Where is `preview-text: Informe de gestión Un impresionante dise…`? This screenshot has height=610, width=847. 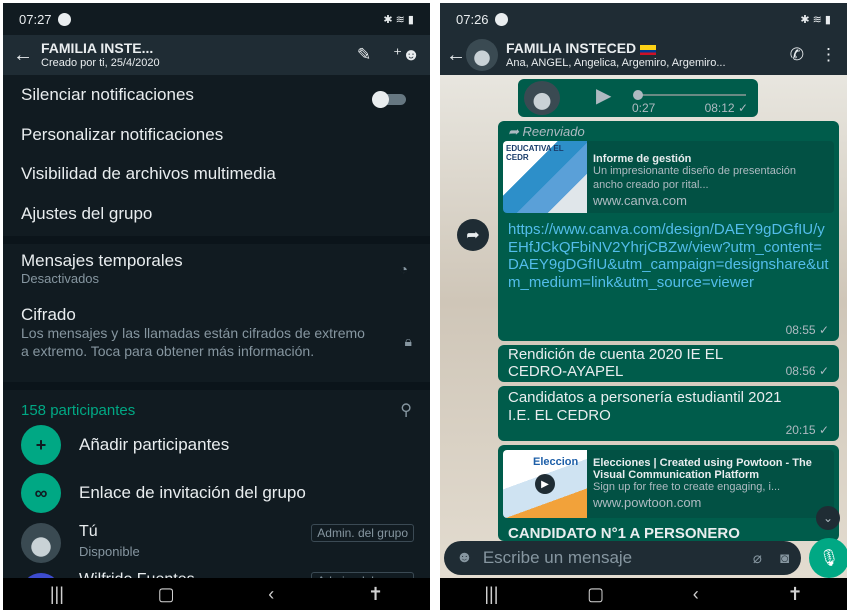 preview-text: Informe de gestión Un impresionante dise… is located at coordinates (710, 180).